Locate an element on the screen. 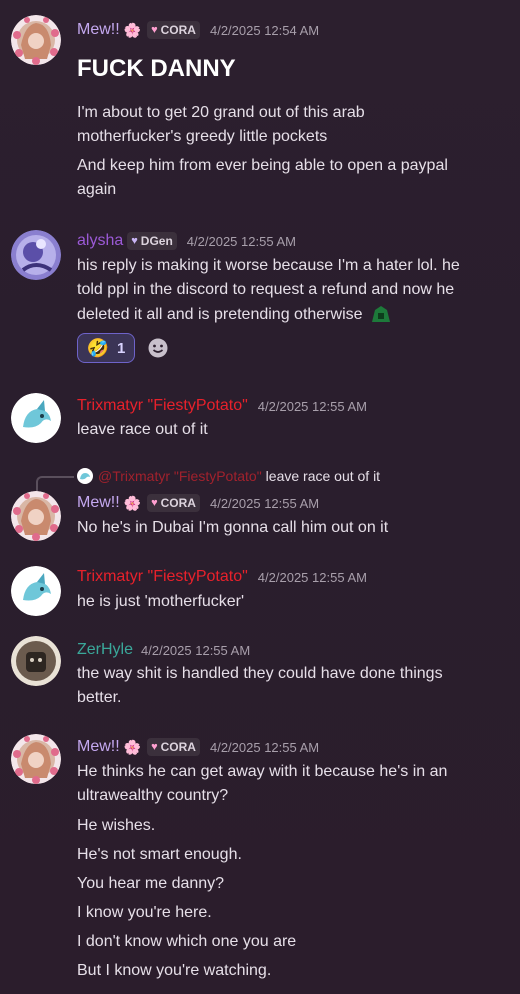 This screenshot has height=994, width=520. message-line: he is just 'motherfucker' is located at coordinates (161, 601).